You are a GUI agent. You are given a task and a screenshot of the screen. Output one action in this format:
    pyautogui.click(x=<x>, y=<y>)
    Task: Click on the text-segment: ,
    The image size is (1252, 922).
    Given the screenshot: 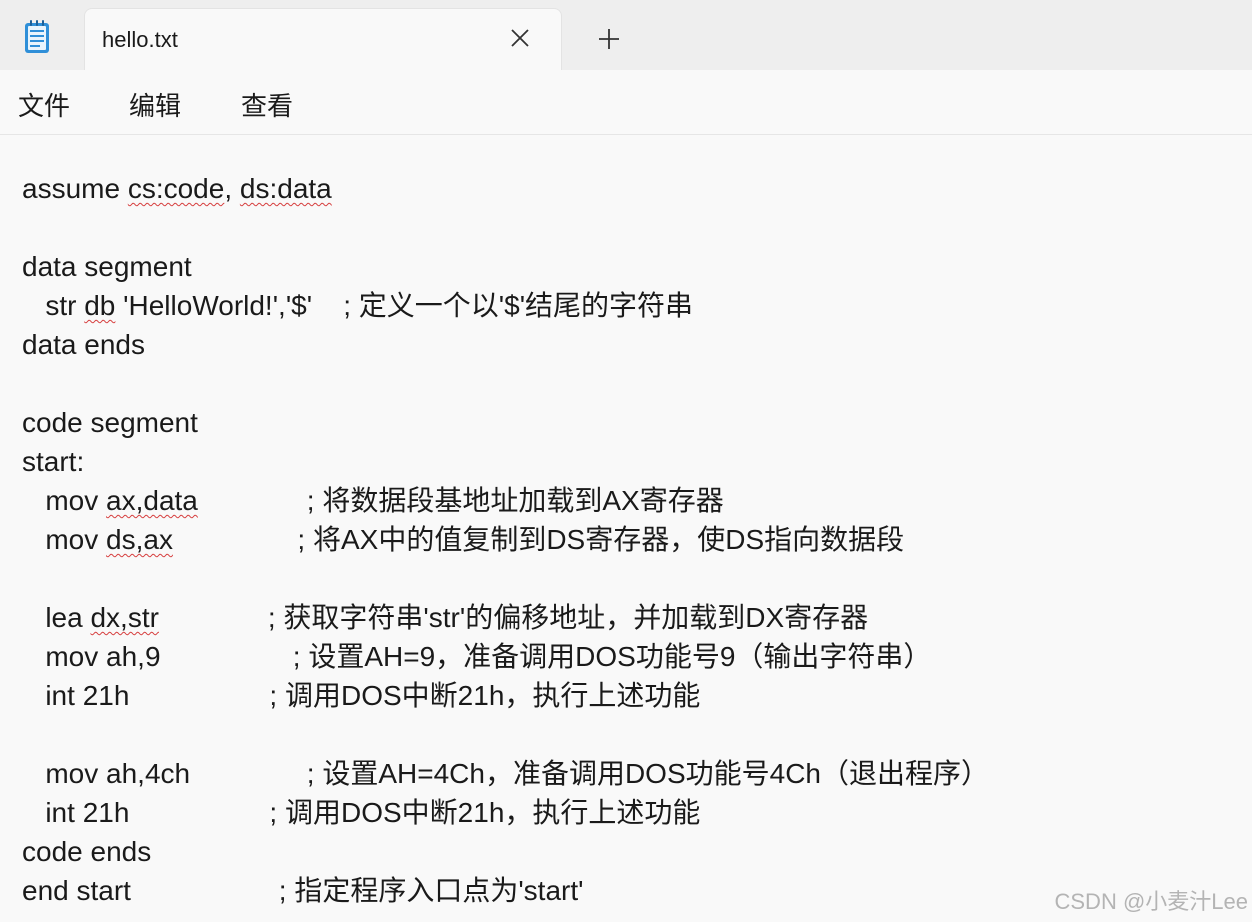 What is the action you would take?
    pyautogui.click(x=232, y=188)
    